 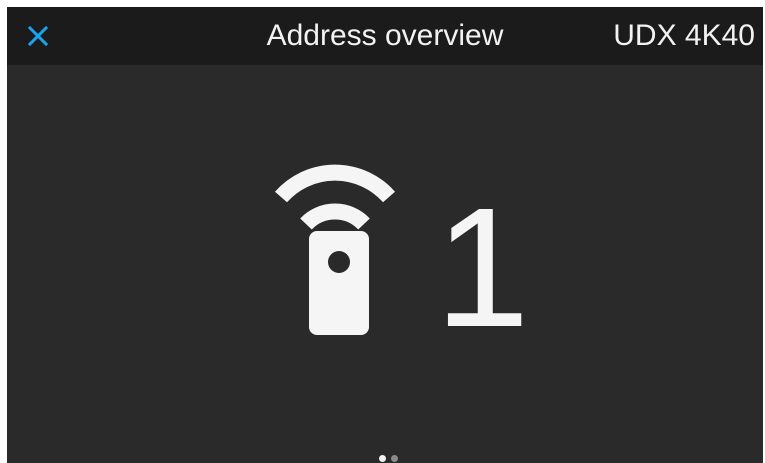 I want to click on device-name: UDX 4K40, so click(x=684, y=35).